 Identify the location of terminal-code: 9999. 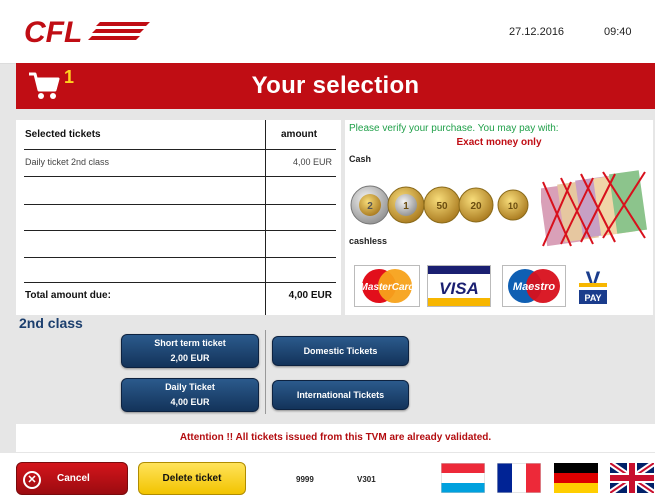
(305, 479).